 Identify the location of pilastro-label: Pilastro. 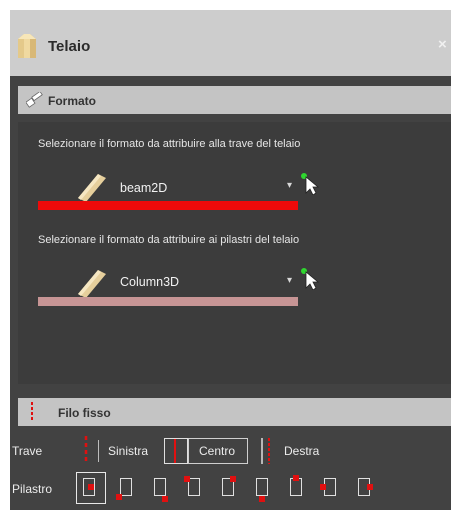
(32, 489).